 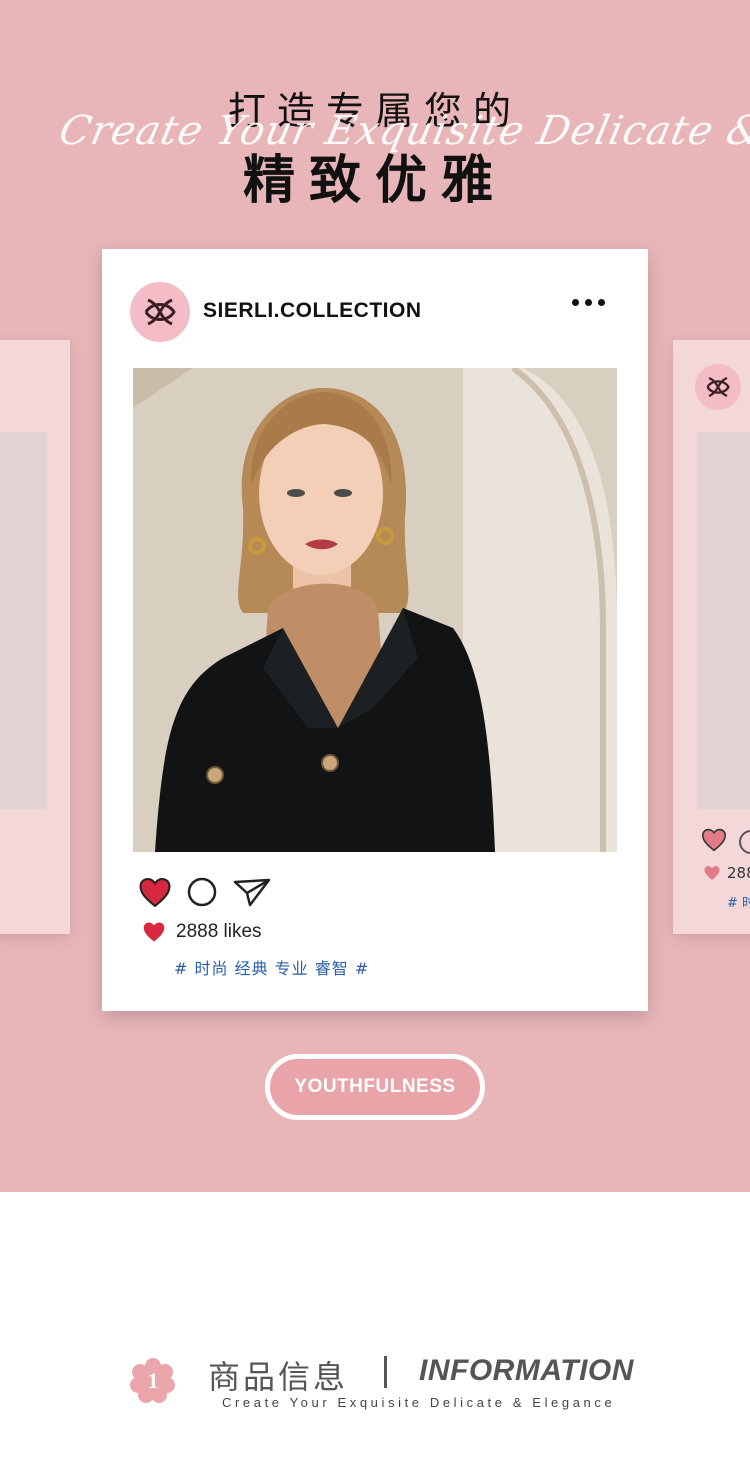 What do you see at coordinates (385, 1372) in the screenshot?
I see `divider` at bounding box center [385, 1372].